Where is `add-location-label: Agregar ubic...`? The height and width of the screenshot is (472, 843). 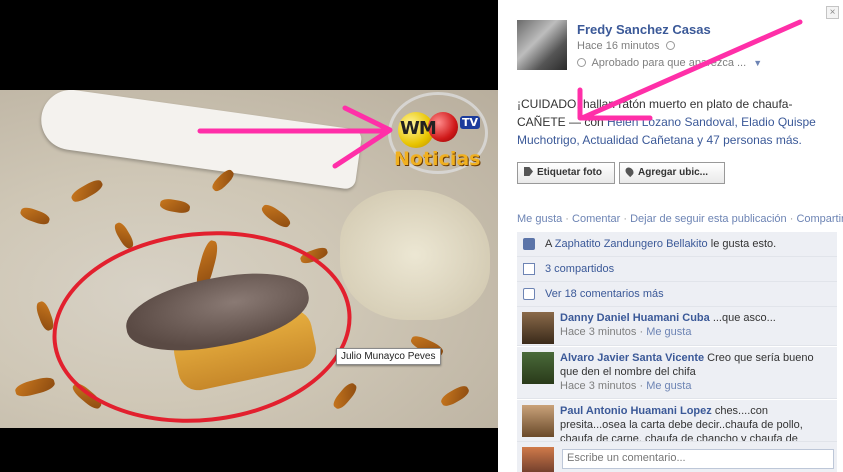
add-location-label: Agregar ubic... is located at coordinates (673, 172).